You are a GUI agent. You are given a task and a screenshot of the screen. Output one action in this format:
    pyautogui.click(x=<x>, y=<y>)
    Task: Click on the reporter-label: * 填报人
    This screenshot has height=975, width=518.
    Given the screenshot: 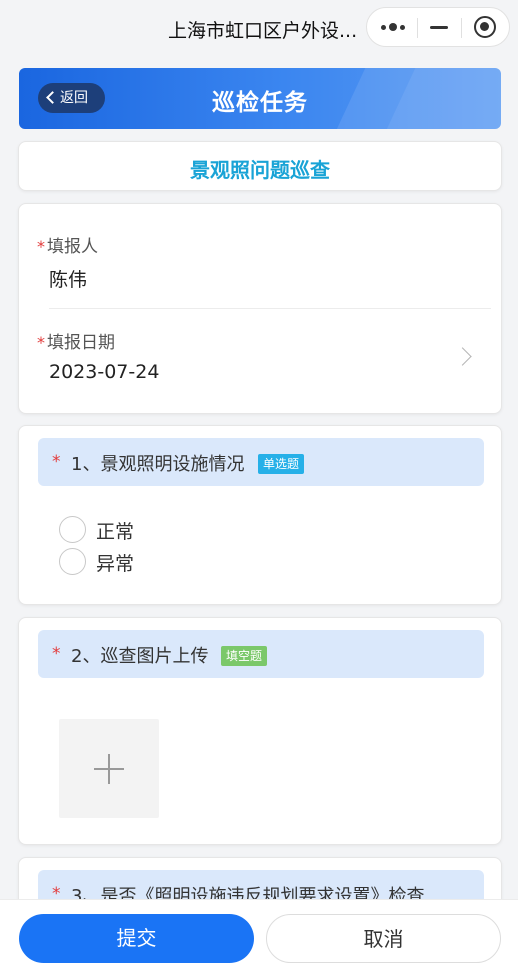 What is the action you would take?
    pyautogui.click(x=67, y=244)
    